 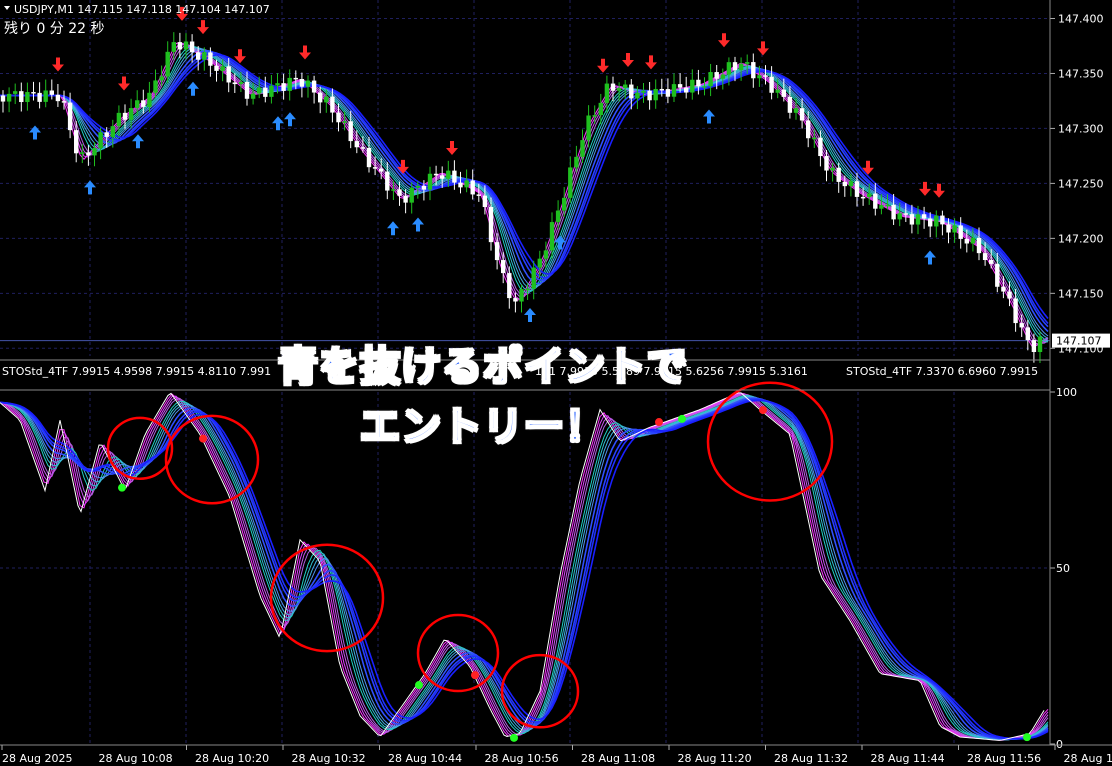 I want to click on time-tick-label: 28 Aug 10:32, so click(x=329, y=758).